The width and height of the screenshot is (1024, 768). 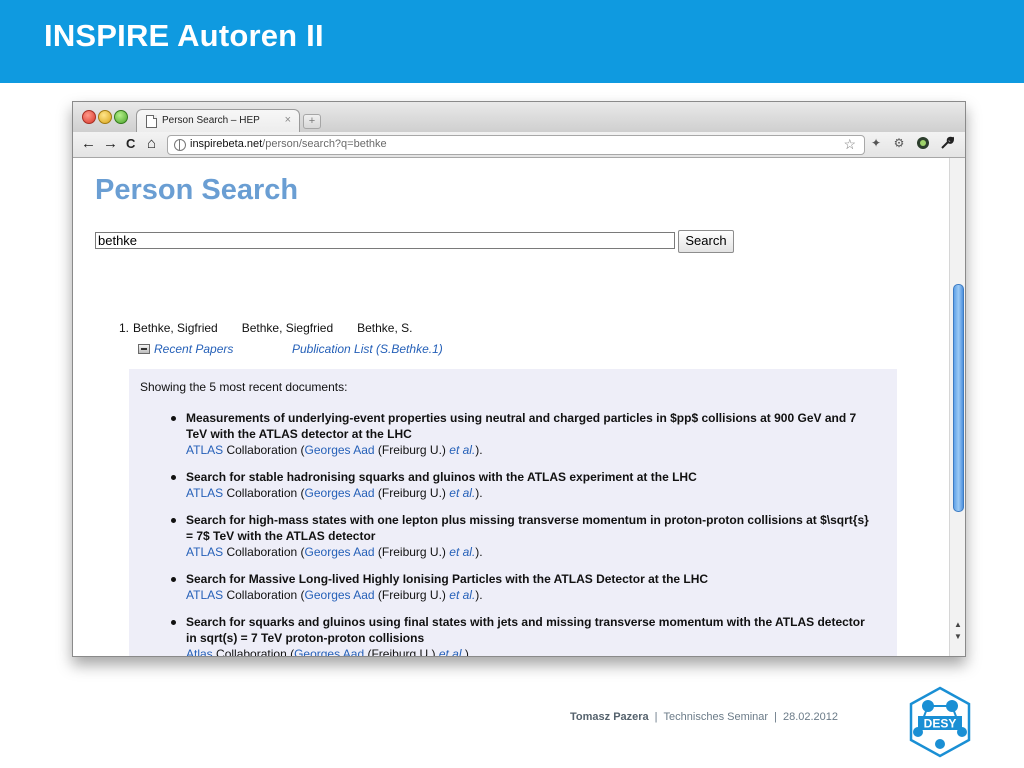 What do you see at coordinates (706, 241) in the screenshot?
I see `search-button: Search` at bounding box center [706, 241].